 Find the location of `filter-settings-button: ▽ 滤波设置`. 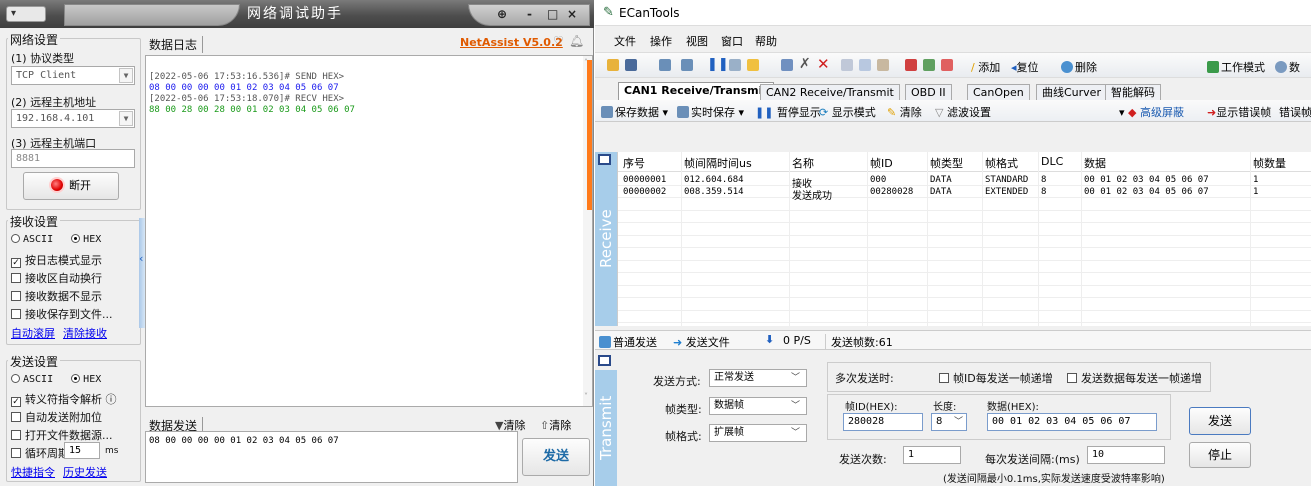

filter-settings-button: ▽ 滤波设置 is located at coordinates (963, 112).